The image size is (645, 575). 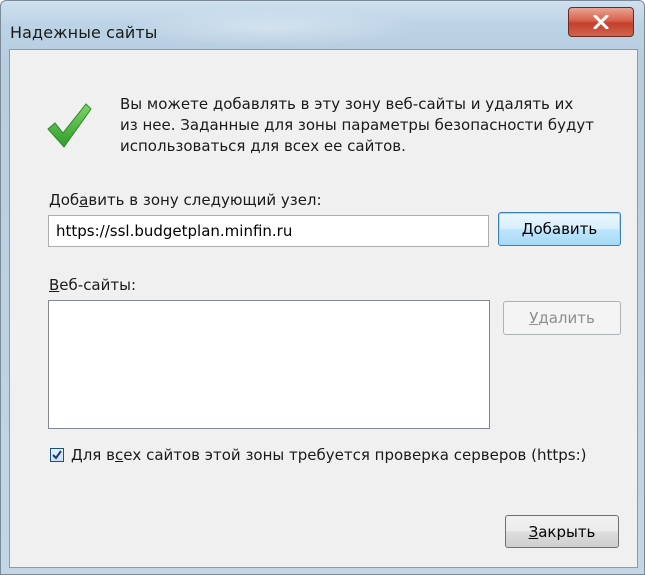 What do you see at coordinates (69, 125) in the screenshot?
I see `green-checkmark-icon` at bounding box center [69, 125].